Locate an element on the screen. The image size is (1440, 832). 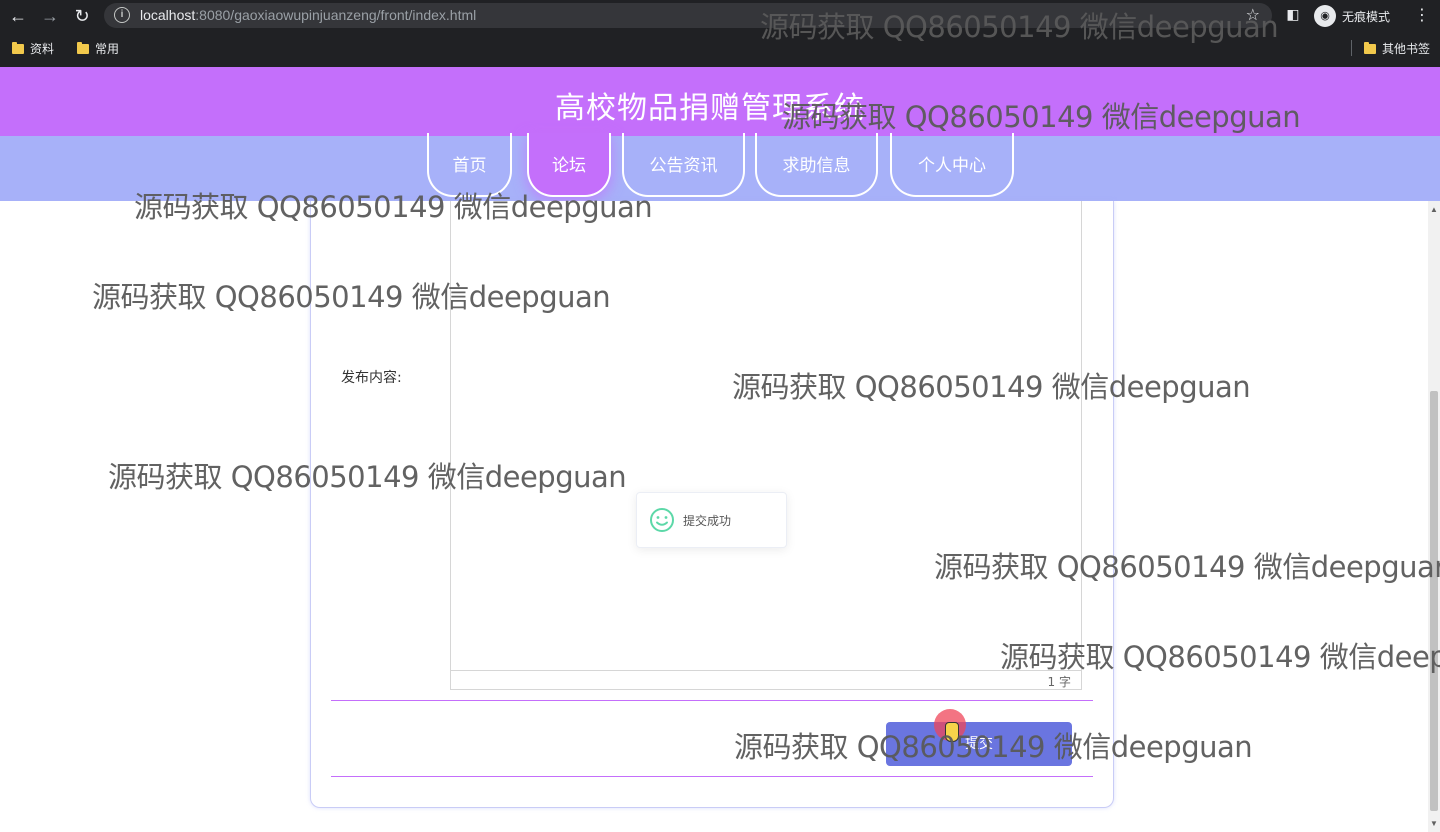
other-bookmarks-label: 其他书签 is located at coordinates (1406, 49).